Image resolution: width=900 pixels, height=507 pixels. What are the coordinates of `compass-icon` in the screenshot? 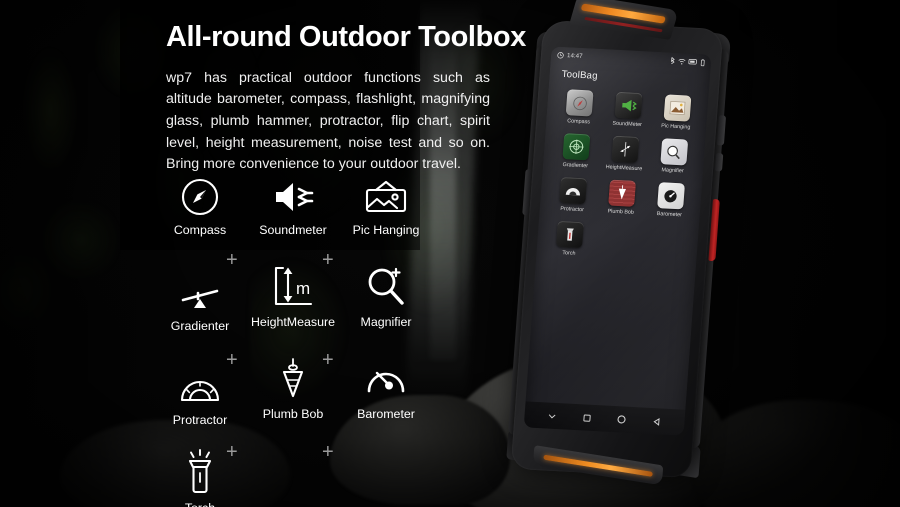 It's located at (200, 195).